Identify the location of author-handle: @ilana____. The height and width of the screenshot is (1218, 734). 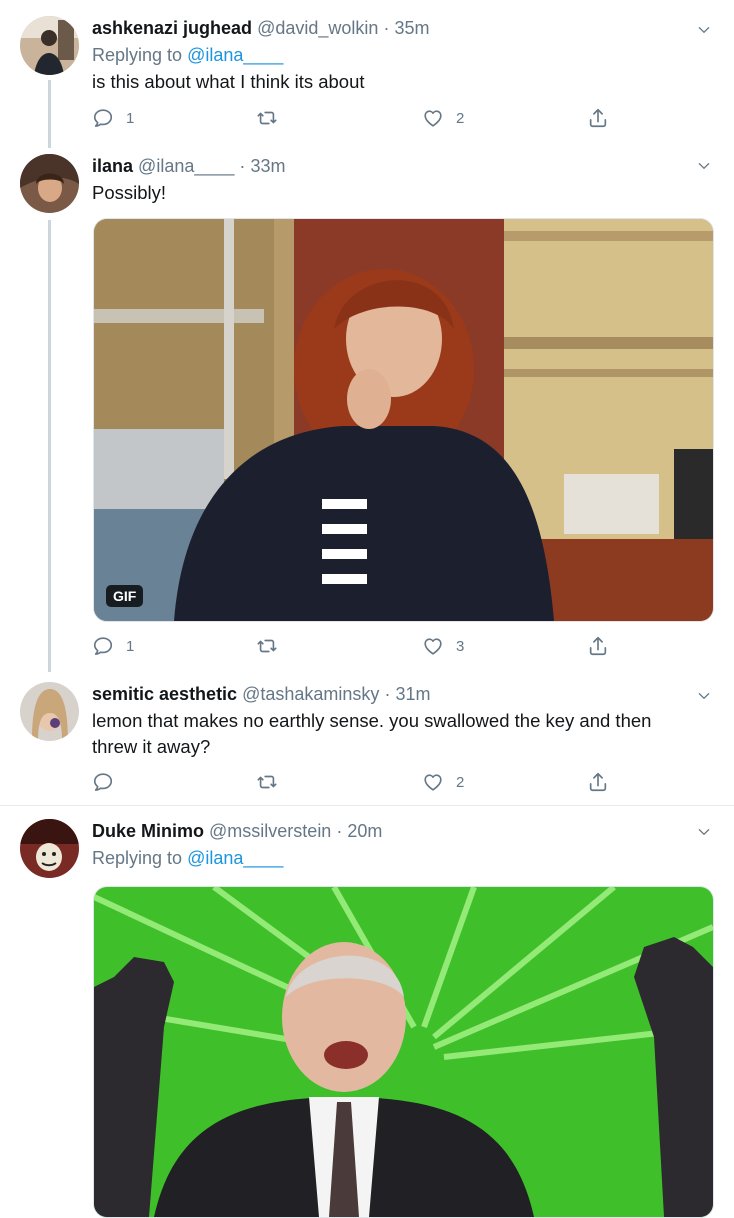
(186, 166).